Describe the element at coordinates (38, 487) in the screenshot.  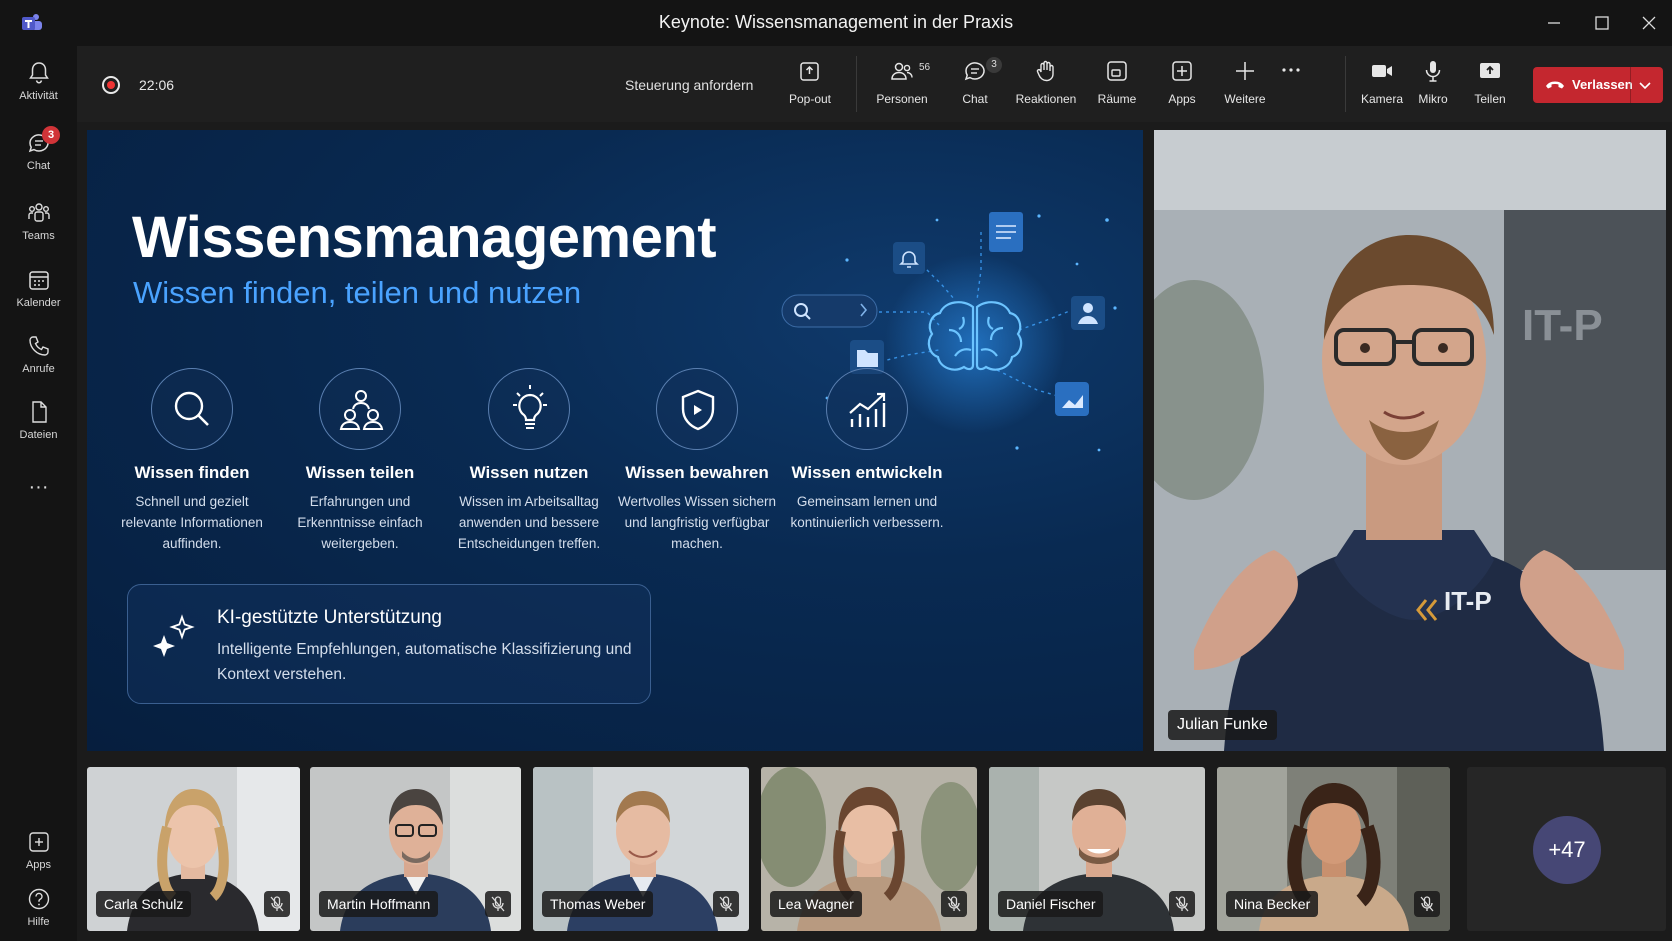
I see `rail-more-button: ···` at that location.